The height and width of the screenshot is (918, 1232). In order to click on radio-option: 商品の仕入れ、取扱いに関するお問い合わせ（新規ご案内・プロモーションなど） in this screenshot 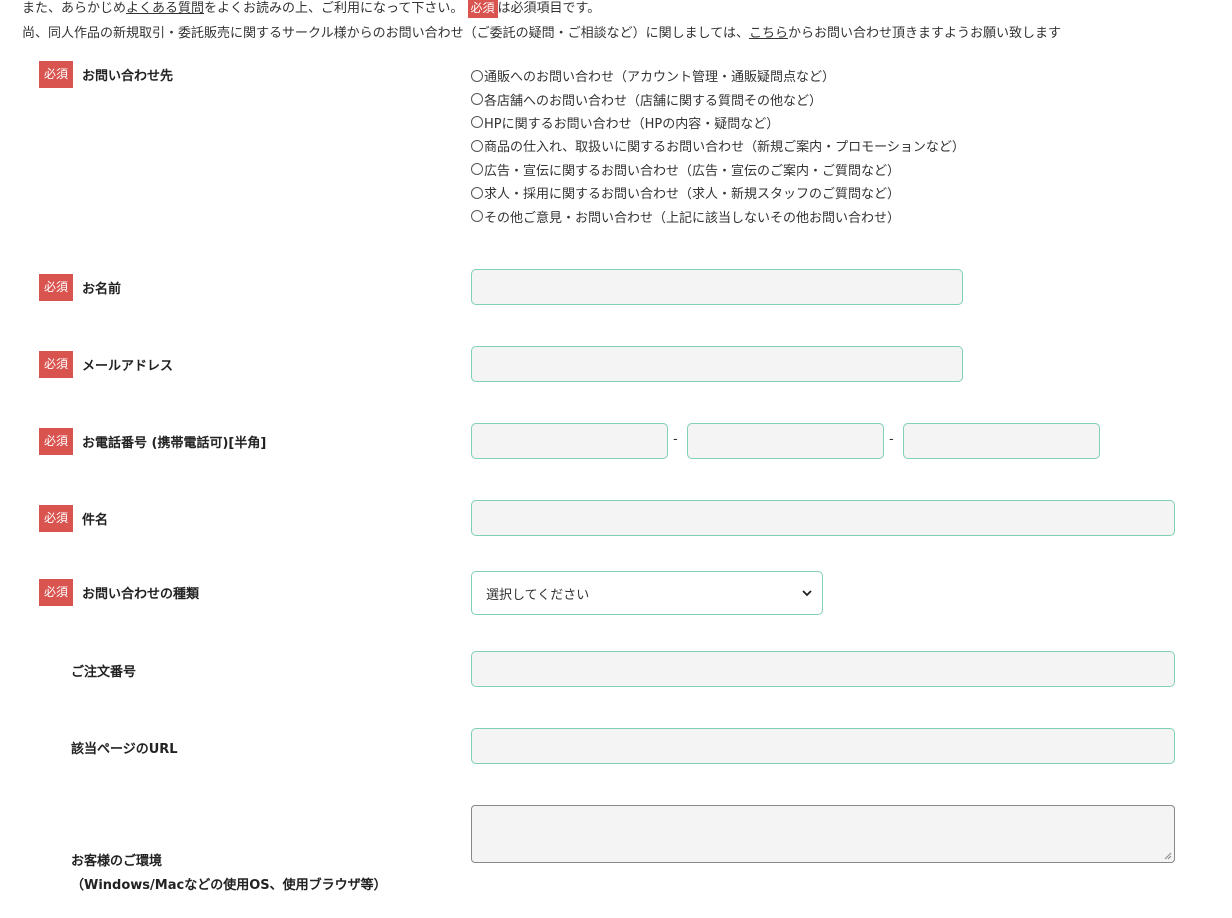, I will do `click(718, 145)`.